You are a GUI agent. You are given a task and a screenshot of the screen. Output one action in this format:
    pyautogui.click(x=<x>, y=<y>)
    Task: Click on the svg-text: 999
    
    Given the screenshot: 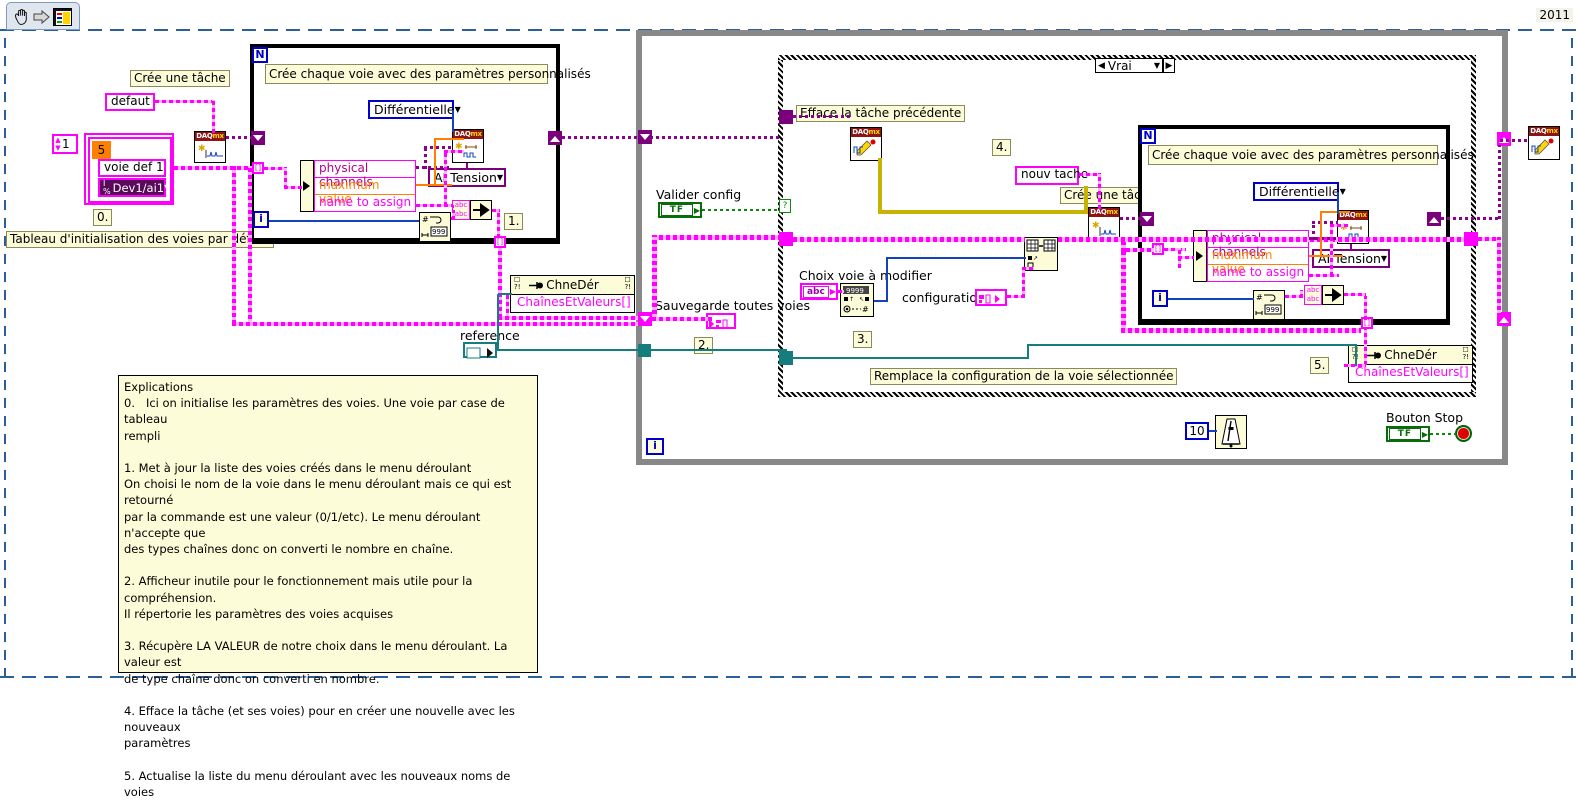 What is the action you would take?
    pyautogui.click(x=438, y=232)
    